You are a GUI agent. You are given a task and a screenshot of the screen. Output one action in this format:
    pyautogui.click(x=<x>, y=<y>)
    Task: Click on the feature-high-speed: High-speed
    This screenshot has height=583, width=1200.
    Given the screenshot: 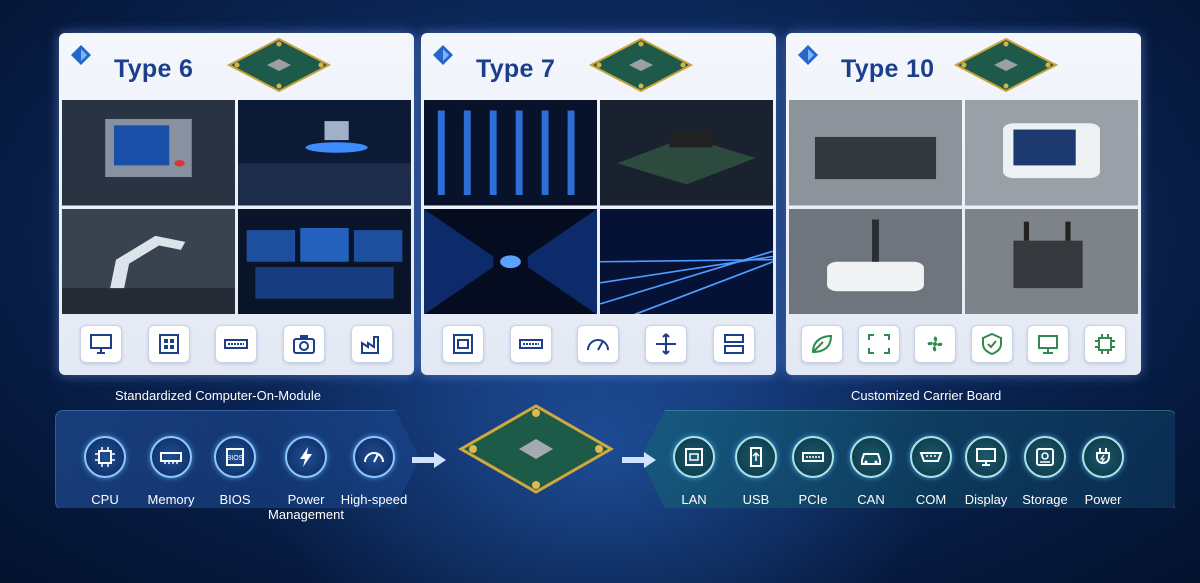 What is the action you would take?
    pyautogui.click(x=374, y=471)
    